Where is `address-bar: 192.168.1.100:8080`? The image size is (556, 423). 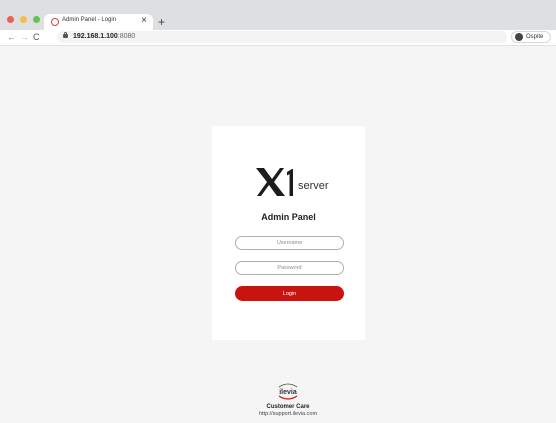
address-bar: 192.168.1.100:8080 is located at coordinates (282, 37).